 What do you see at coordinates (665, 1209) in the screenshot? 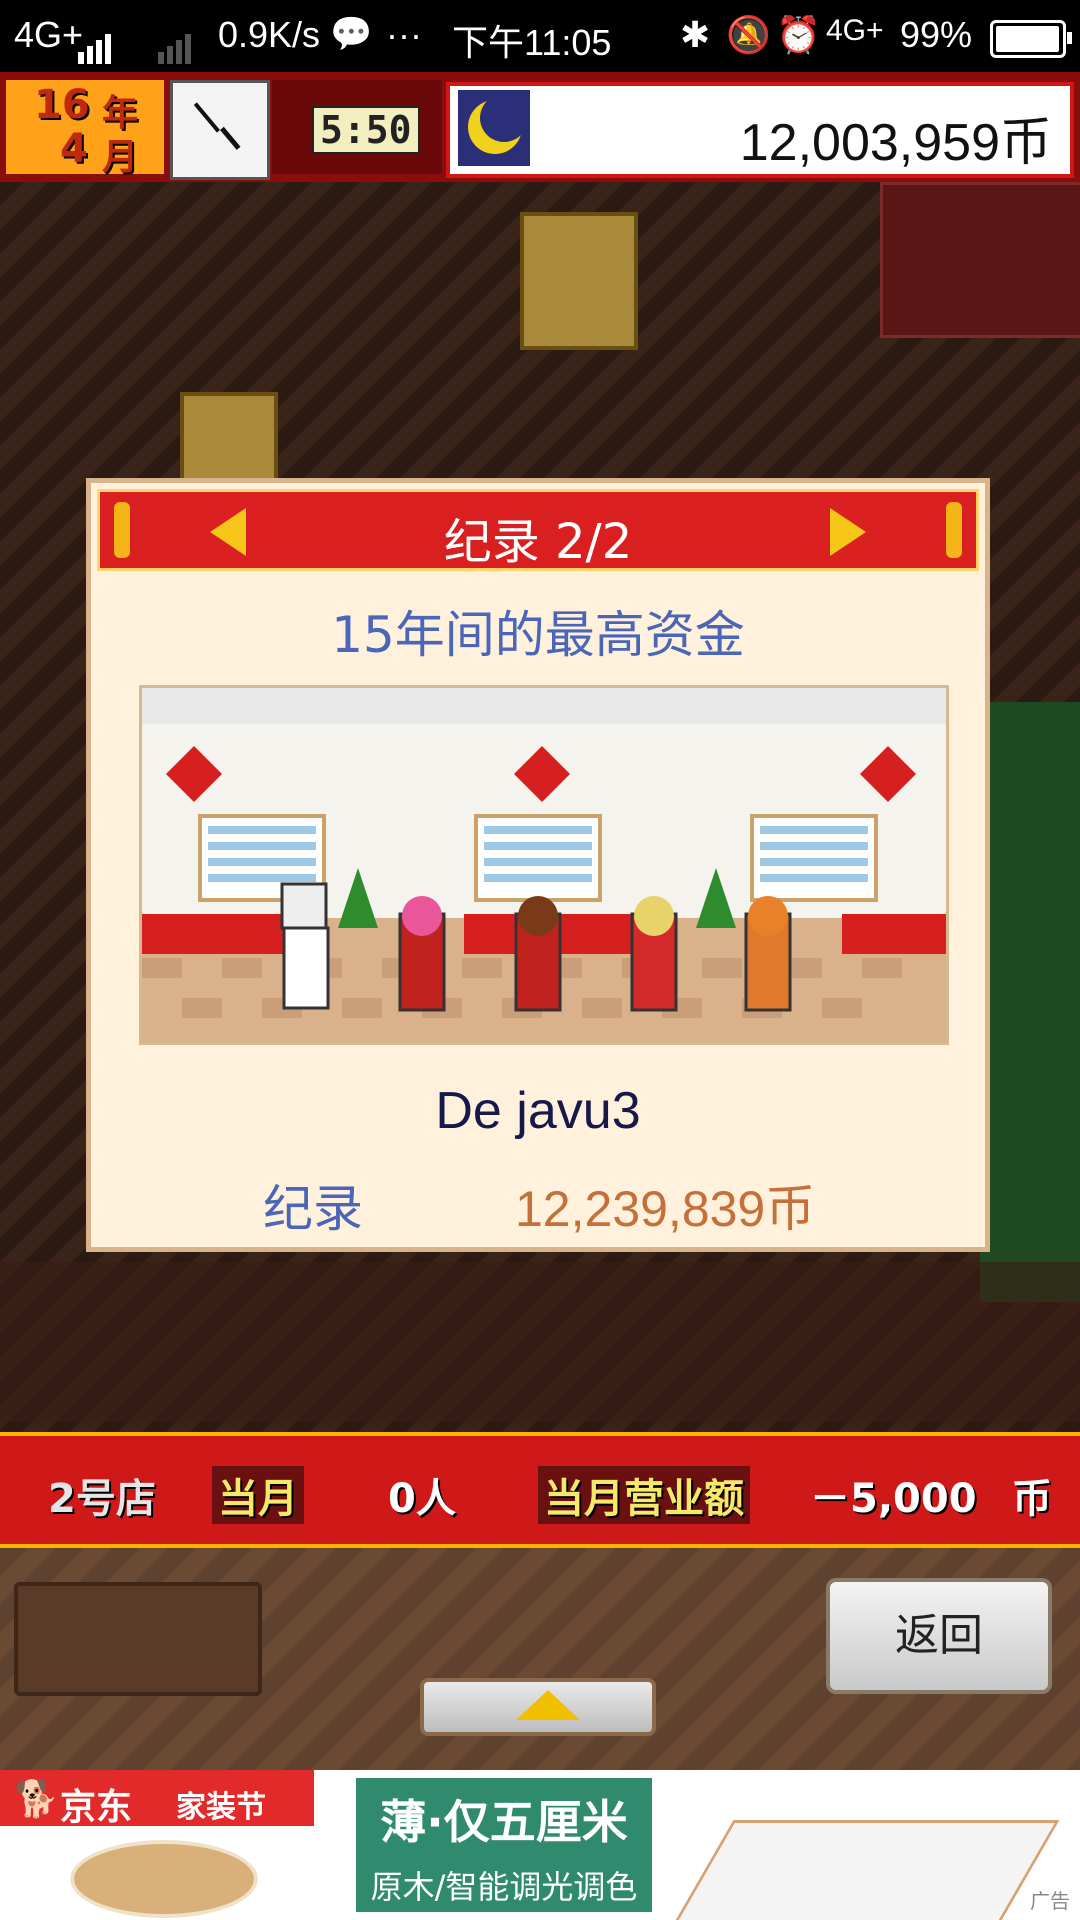
I see `record-value: 12,239,839币` at bounding box center [665, 1209].